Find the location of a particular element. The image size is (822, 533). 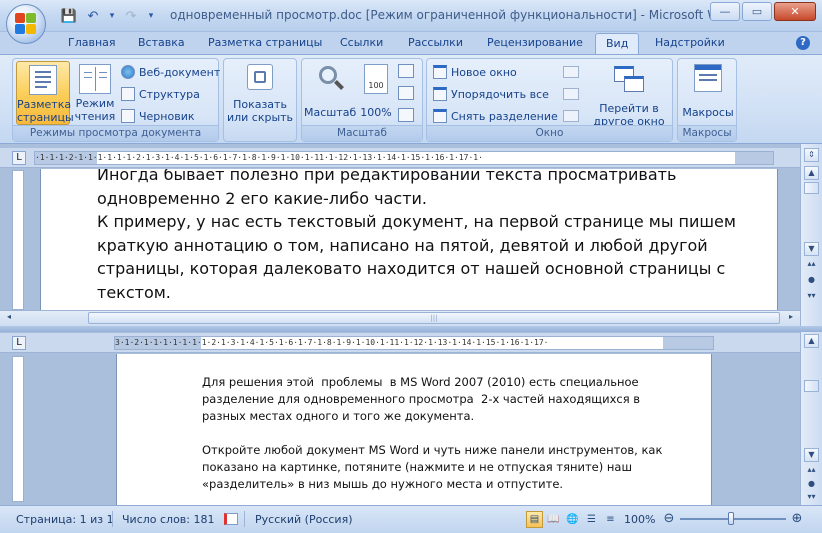

quick-access-toolbar: 💾 ↶ ▾ ↷ ▾ is located at coordinates (105, 16).